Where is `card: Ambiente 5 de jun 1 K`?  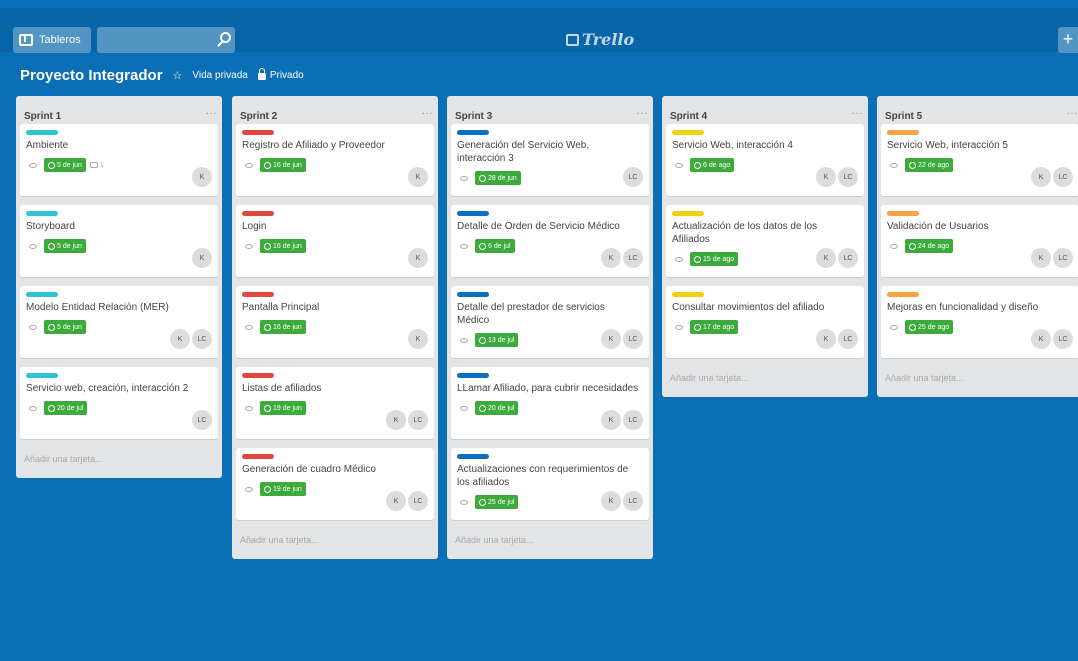 card: Ambiente 5 de jun 1 K is located at coordinates (119, 160).